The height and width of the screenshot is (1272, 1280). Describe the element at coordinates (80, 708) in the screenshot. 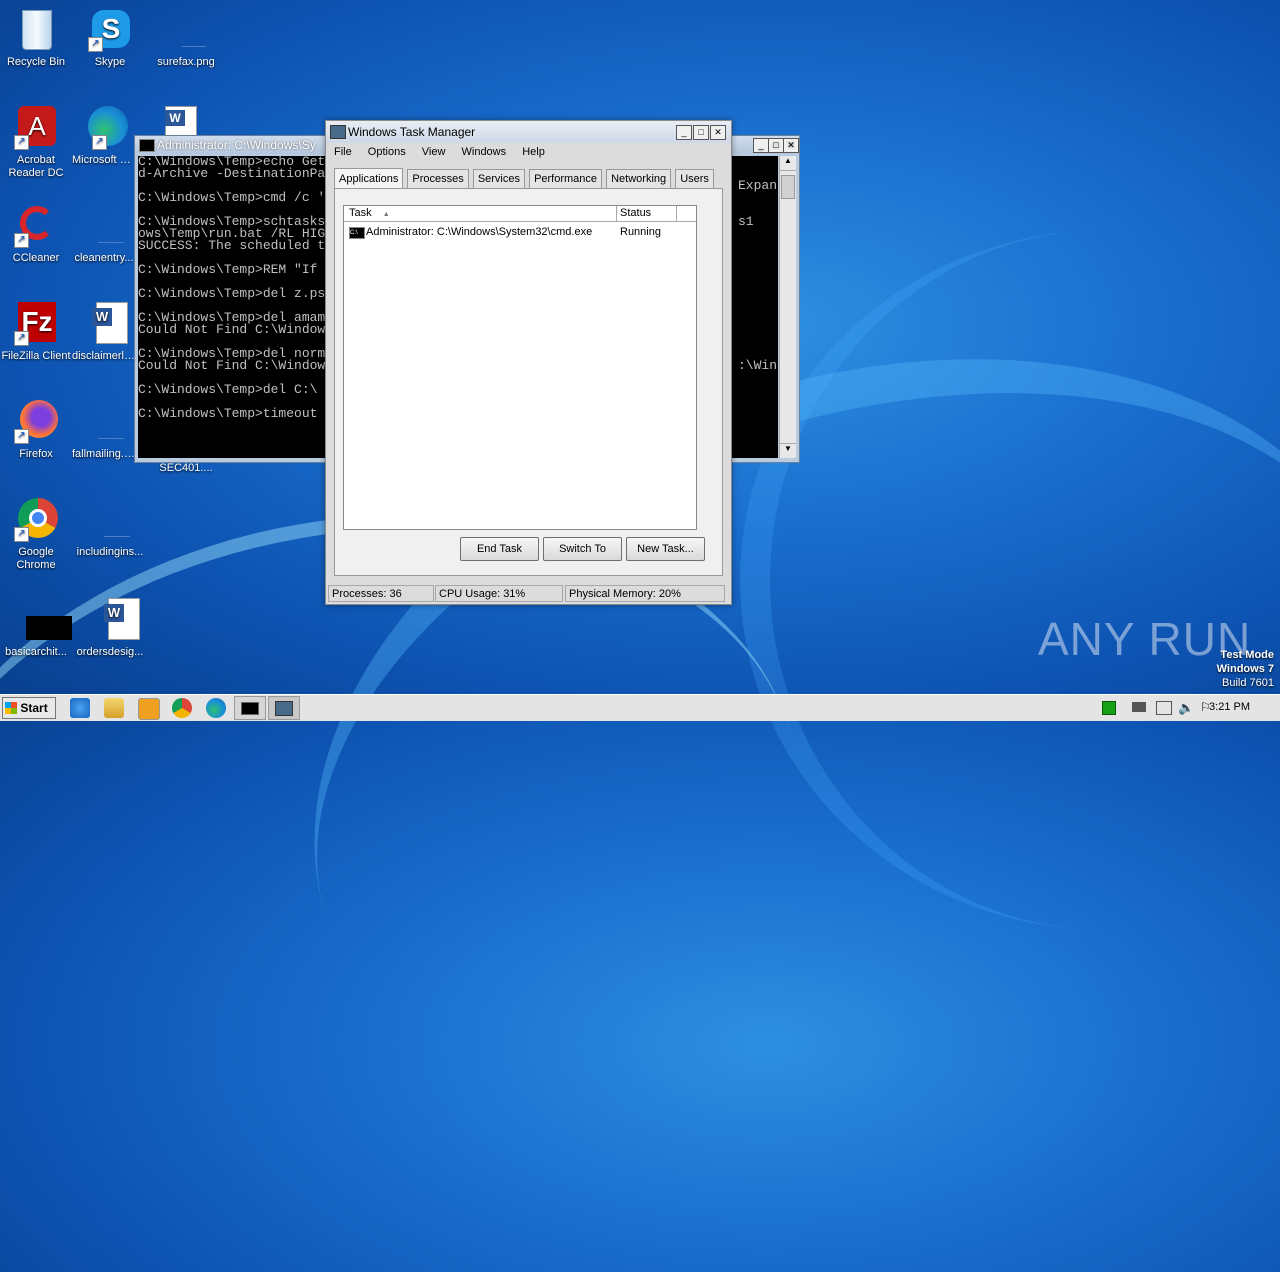

I see `ie-icon` at that location.